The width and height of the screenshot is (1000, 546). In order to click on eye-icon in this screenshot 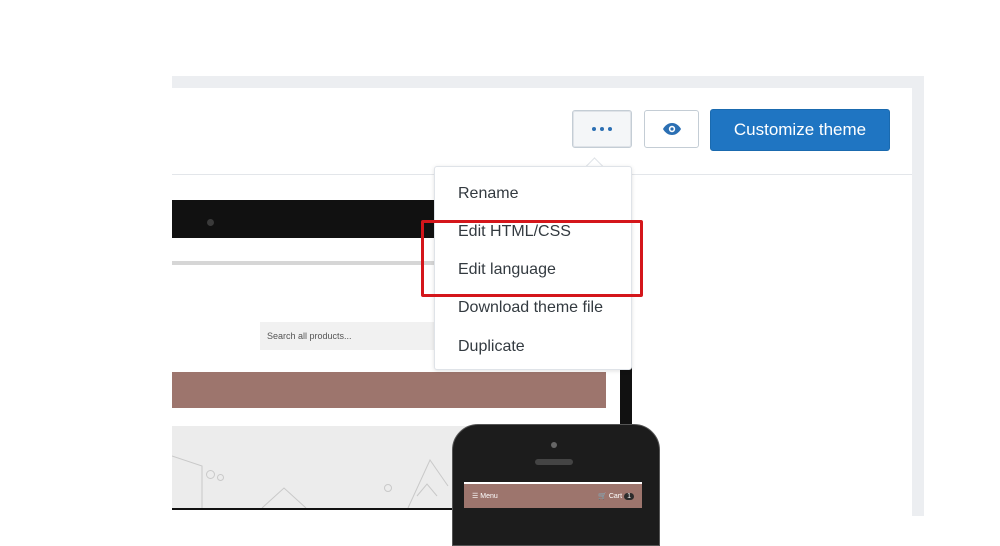, I will do `click(671, 129)`.